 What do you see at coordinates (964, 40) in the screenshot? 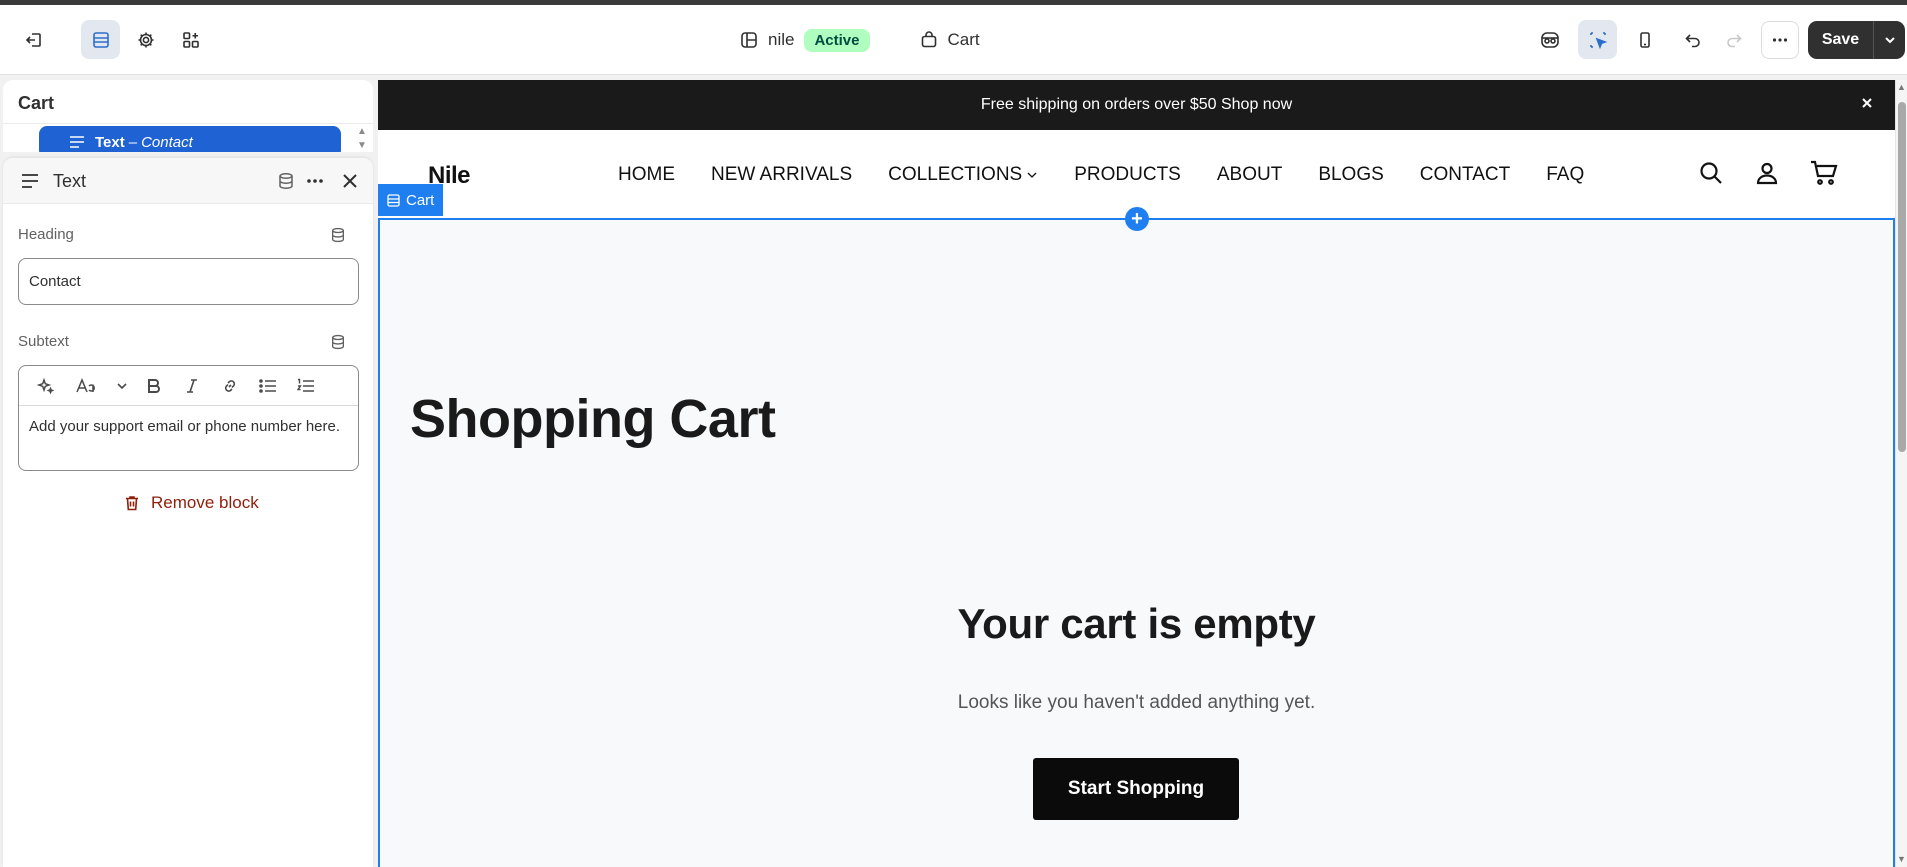
I see `template-selector: Cart` at bounding box center [964, 40].